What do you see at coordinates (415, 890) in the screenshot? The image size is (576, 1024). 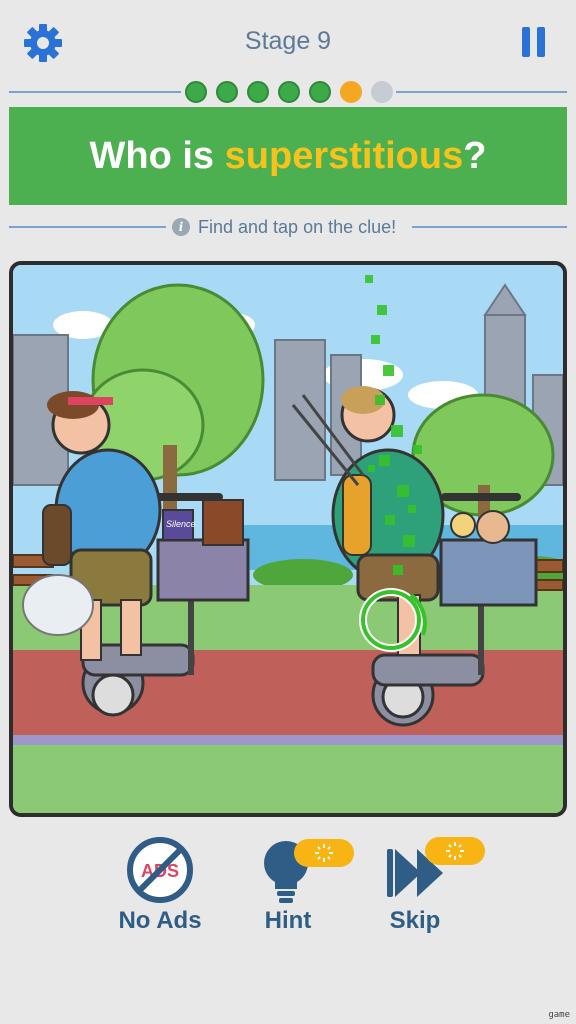 I see `skip-button: Skip` at bounding box center [415, 890].